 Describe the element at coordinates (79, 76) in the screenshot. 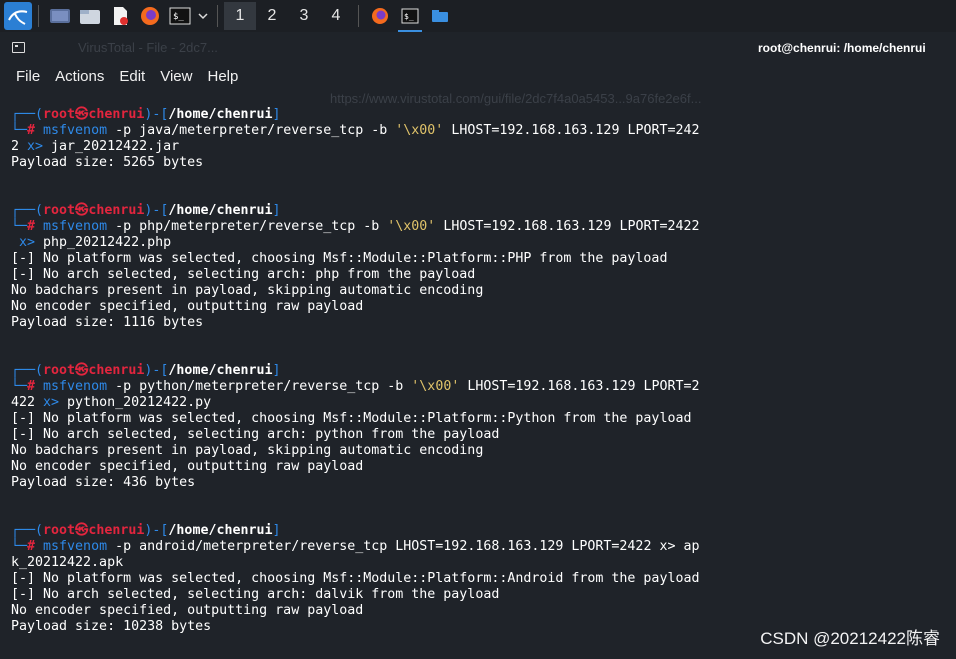

I see `menu-actions: Actions` at that location.